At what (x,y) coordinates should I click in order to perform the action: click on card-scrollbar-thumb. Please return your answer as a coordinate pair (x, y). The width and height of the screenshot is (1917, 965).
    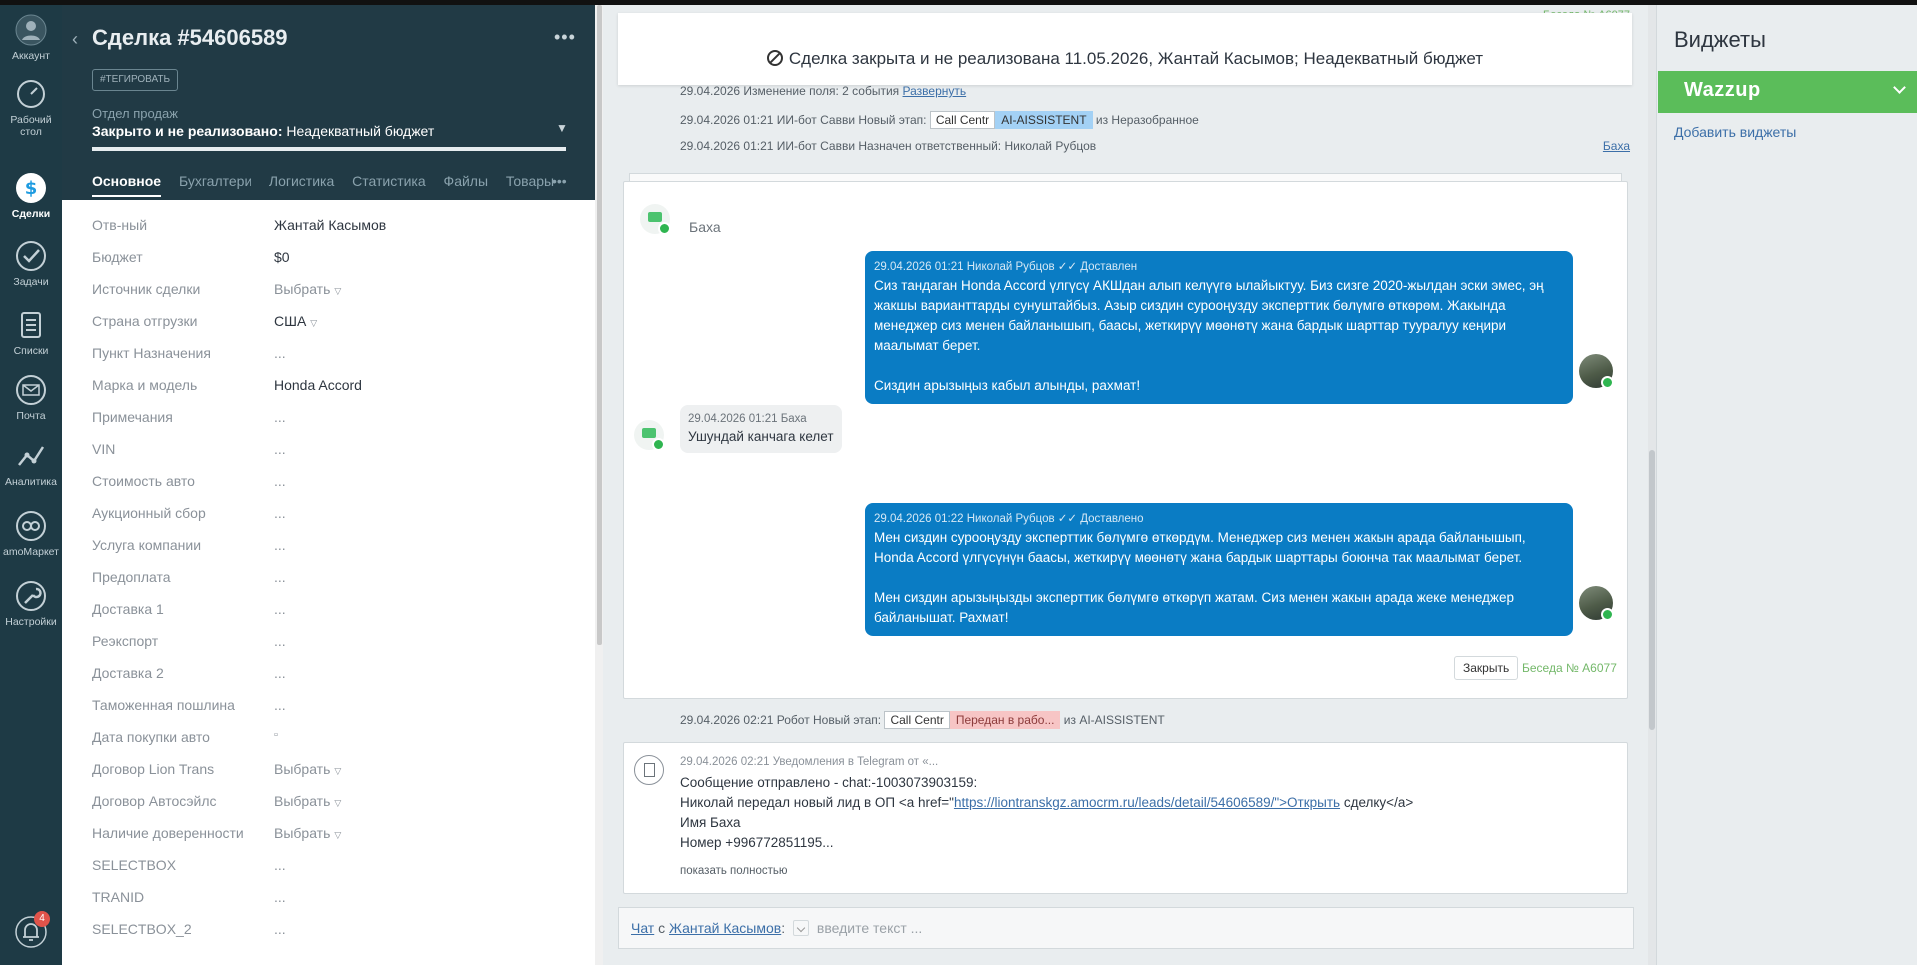
    Looking at the image, I should click on (599, 325).